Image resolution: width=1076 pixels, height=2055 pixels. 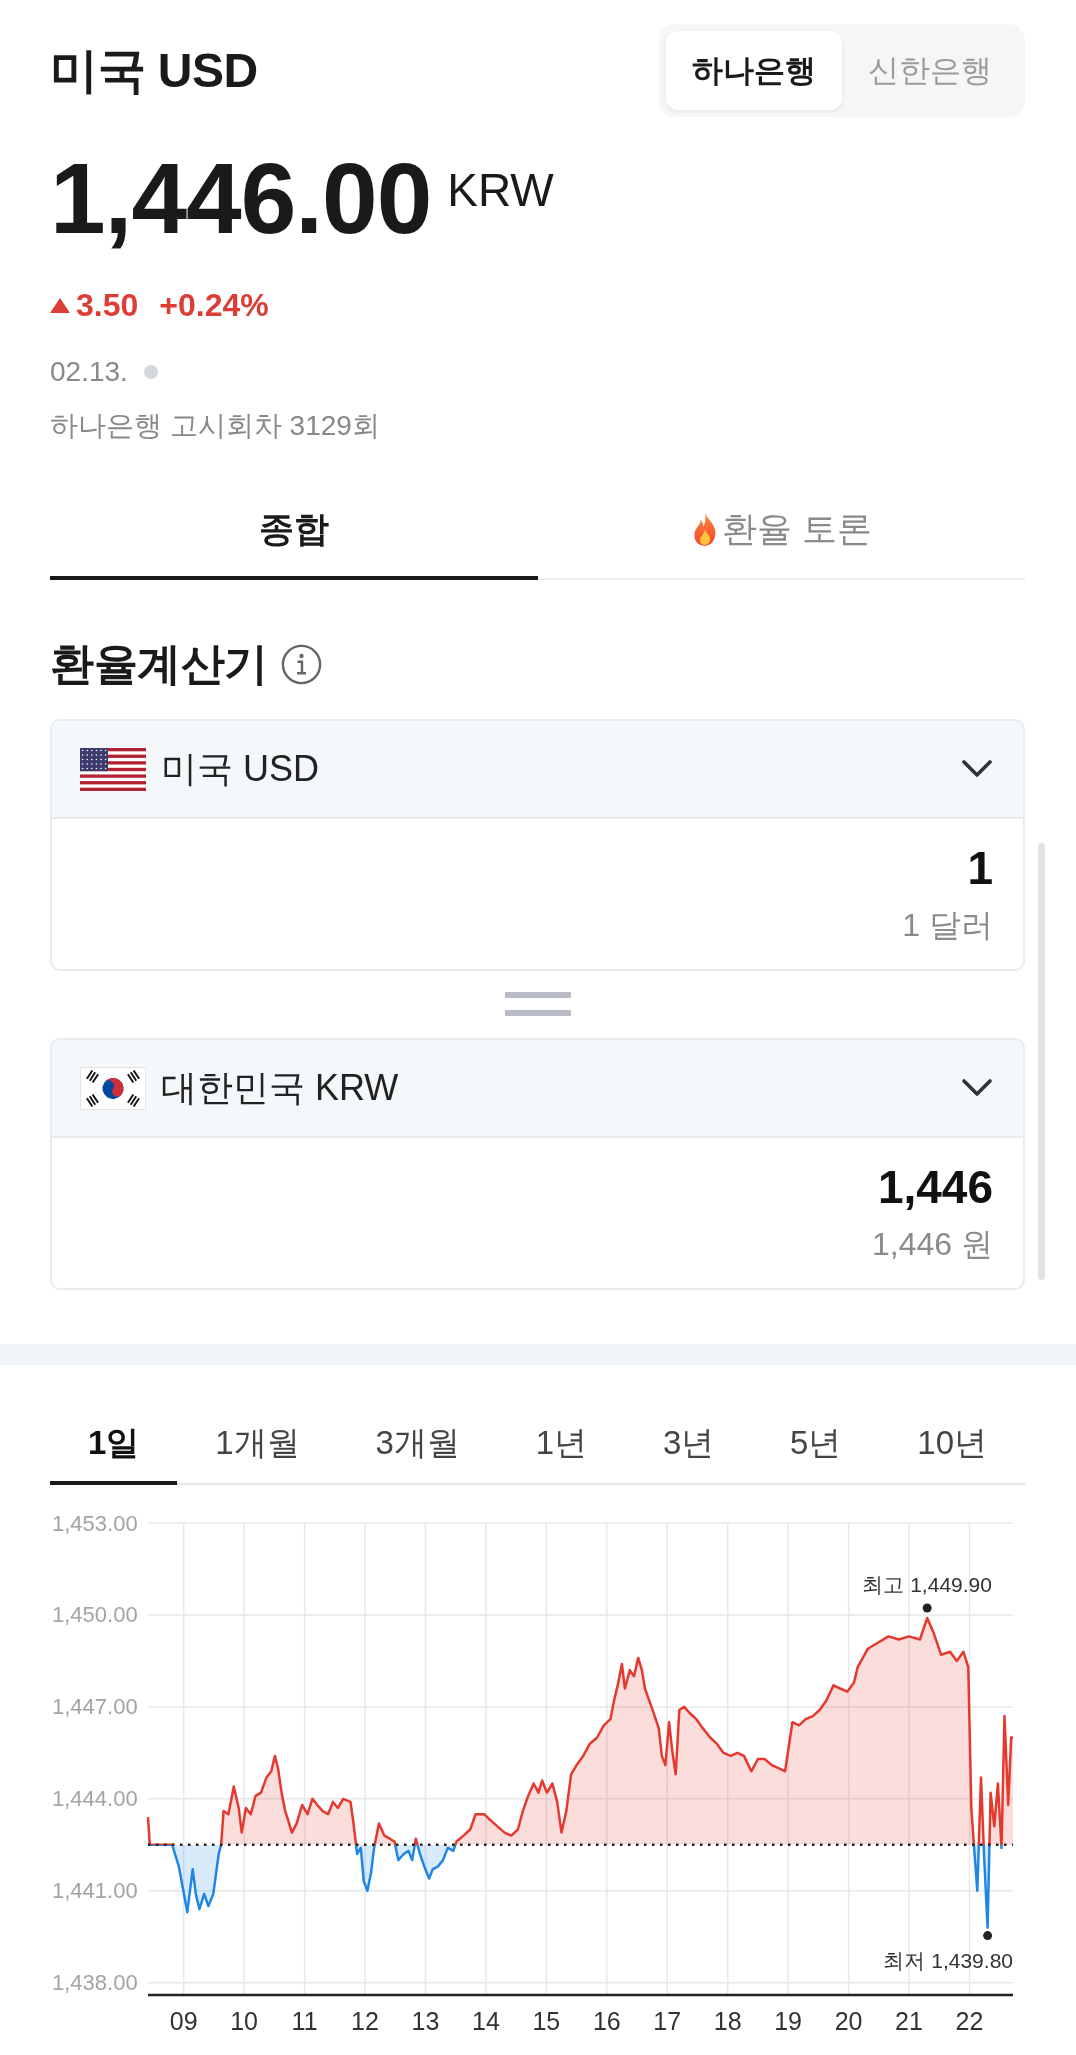 What do you see at coordinates (294, 529) in the screenshot?
I see `section-tab: 종합` at bounding box center [294, 529].